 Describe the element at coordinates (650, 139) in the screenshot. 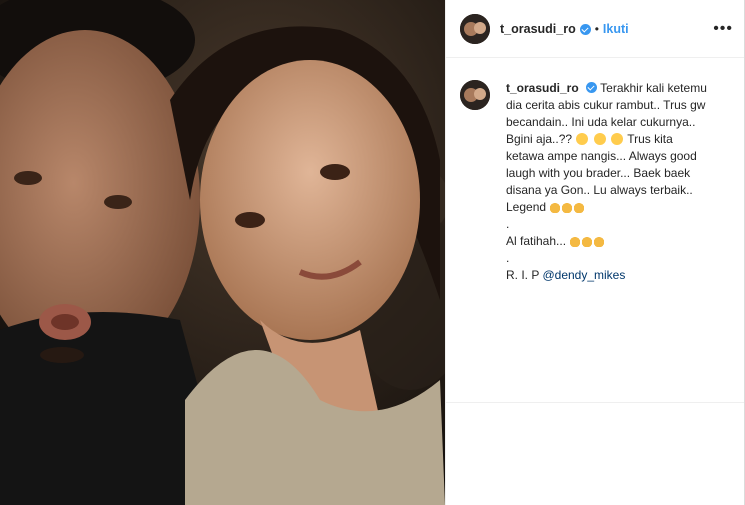

I see `caption-line: Trus kita` at that location.